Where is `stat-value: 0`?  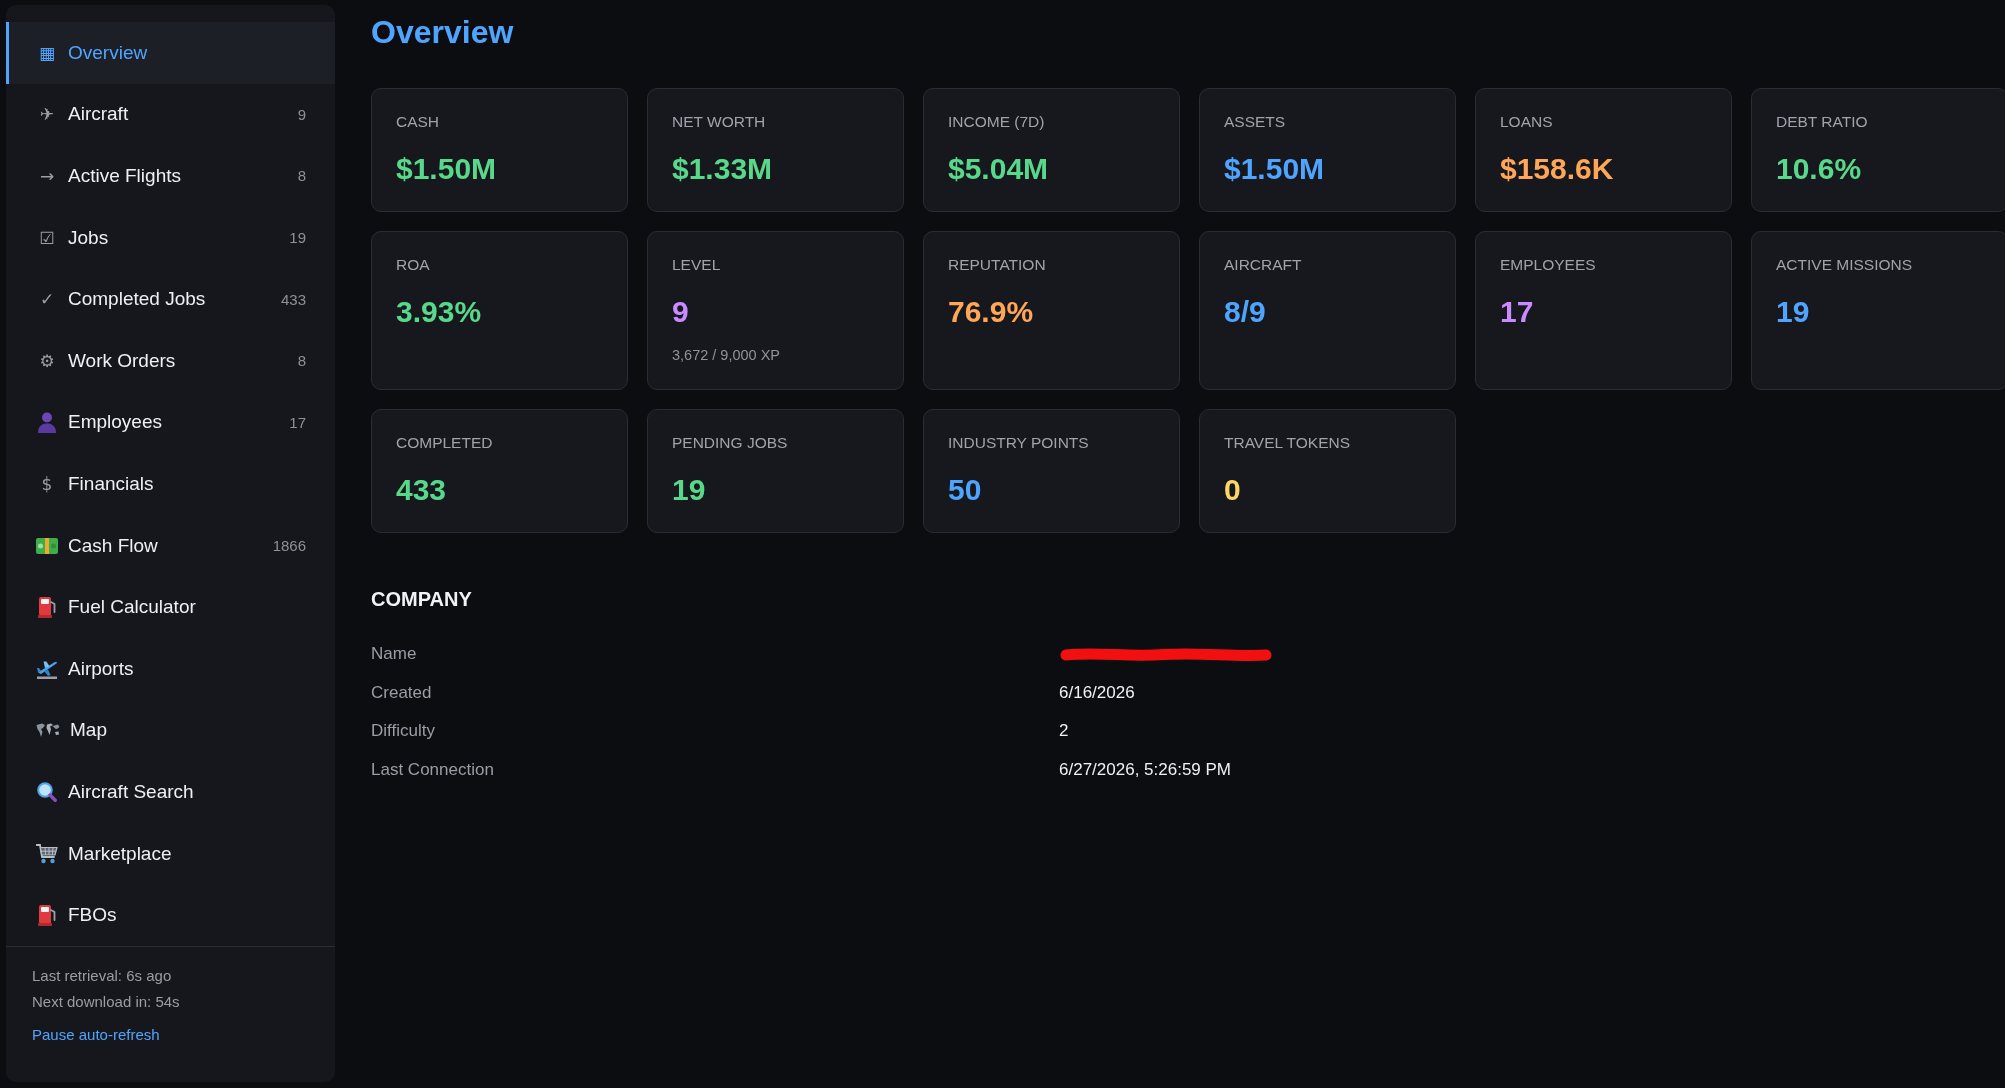 stat-value: 0 is located at coordinates (1232, 490).